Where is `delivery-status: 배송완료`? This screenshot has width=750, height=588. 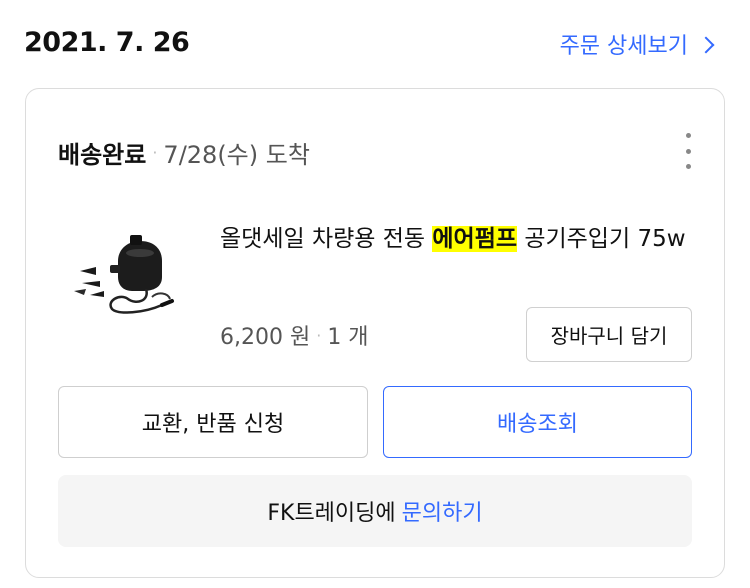
delivery-status: 배송완료 is located at coordinates (102, 155).